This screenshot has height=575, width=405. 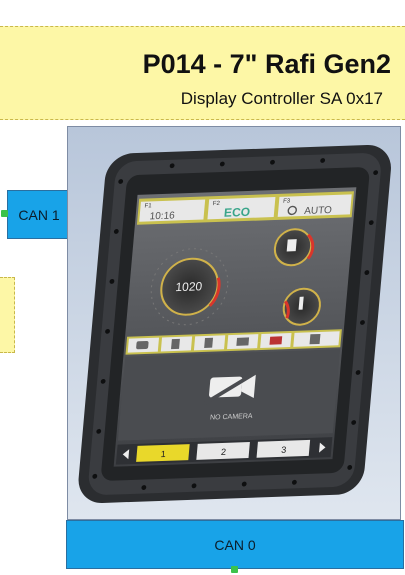 I want to click on auto-readout: AUTO, so click(x=318, y=211).